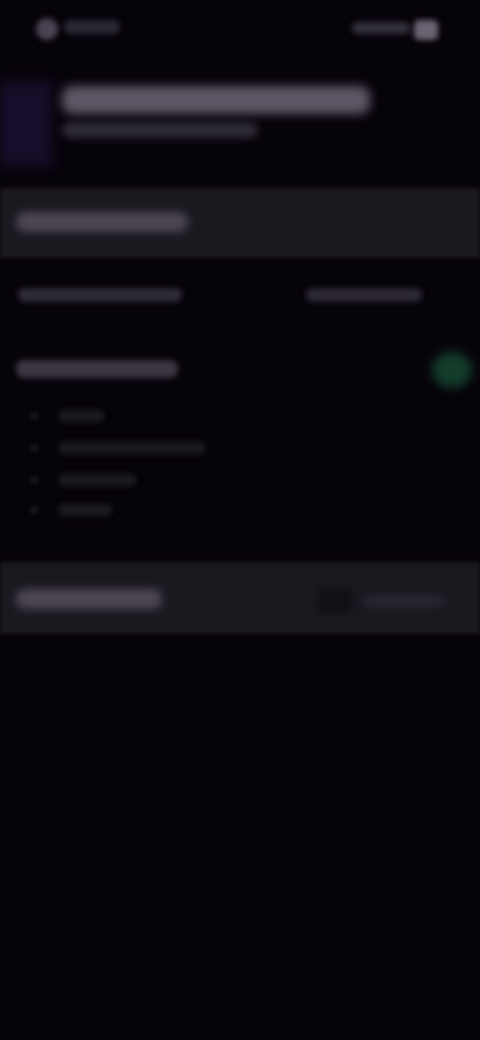  What do you see at coordinates (92, 27) in the screenshot?
I see `status-left-text` at bounding box center [92, 27].